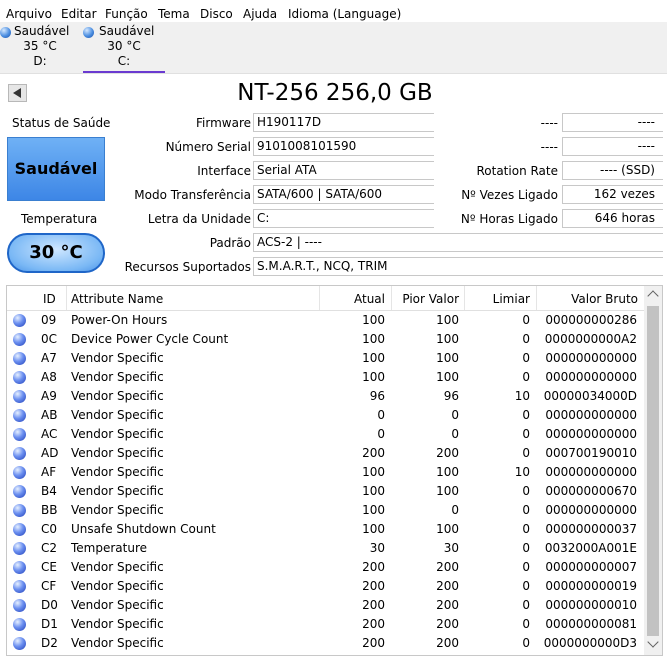  What do you see at coordinates (325, 472) in the screenshot?
I see `table-row: AF Vendor Specific 100 100 10 000000000000` at bounding box center [325, 472].